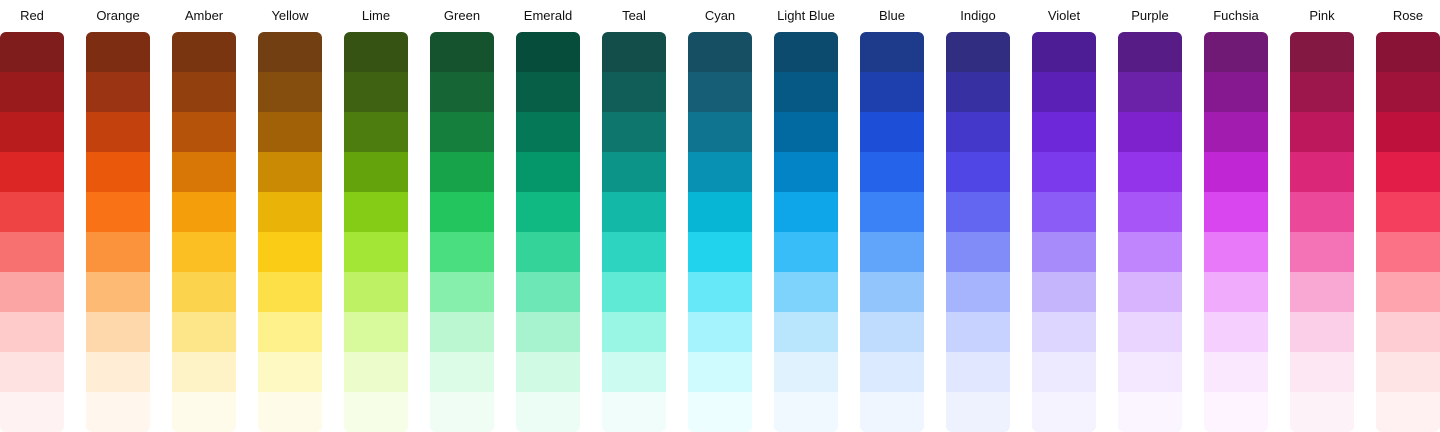 Image resolution: width=1440 pixels, height=432 pixels. What do you see at coordinates (806, 15) in the screenshot?
I see `color-column-label: Light Blue` at bounding box center [806, 15].